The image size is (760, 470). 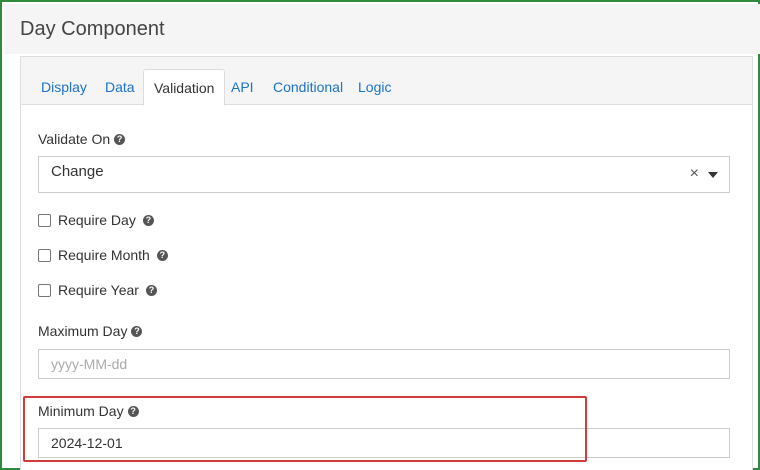 I want to click on tab-display: Display, so click(x=64, y=87).